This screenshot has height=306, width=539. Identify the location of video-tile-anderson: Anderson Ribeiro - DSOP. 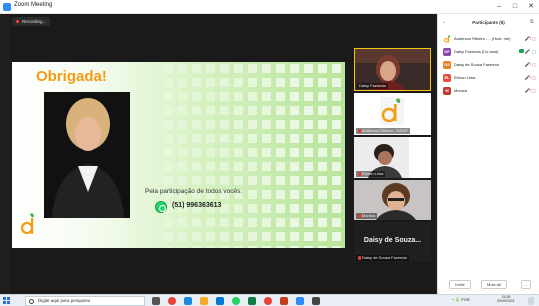
(392, 114).